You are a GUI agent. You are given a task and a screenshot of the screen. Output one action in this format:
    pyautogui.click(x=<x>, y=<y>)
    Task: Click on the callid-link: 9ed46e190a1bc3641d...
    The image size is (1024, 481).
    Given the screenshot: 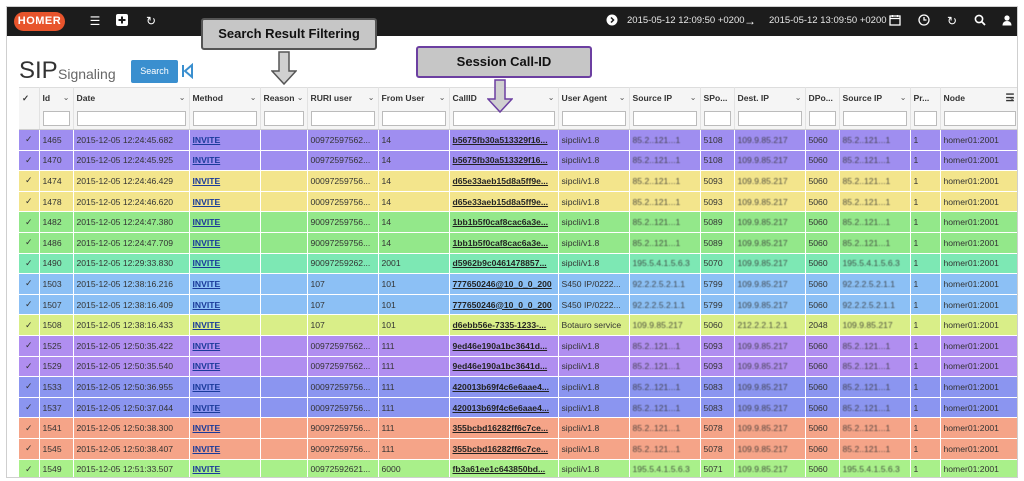 What is the action you would take?
    pyautogui.click(x=500, y=346)
    